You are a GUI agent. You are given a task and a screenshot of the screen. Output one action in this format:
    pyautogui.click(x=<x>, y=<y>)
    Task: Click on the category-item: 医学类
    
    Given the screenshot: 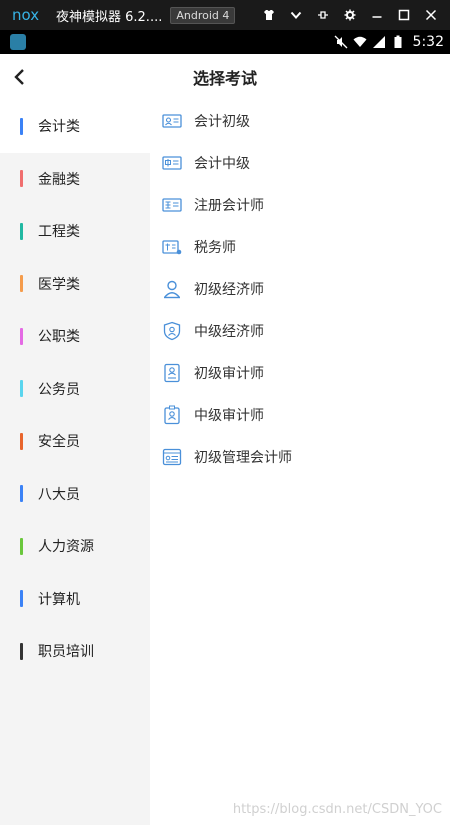 What is the action you would take?
    pyautogui.click(x=75, y=284)
    